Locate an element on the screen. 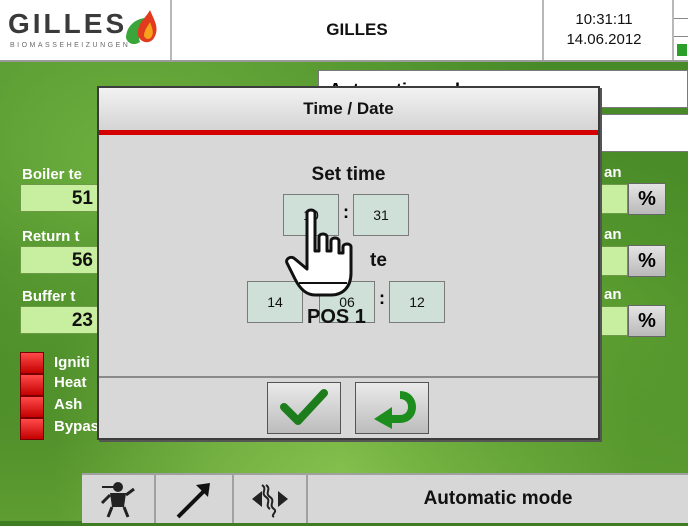 The width and height of the screenshot is (688, 526). percent-button-3: % is located at coordinates (647, 321).